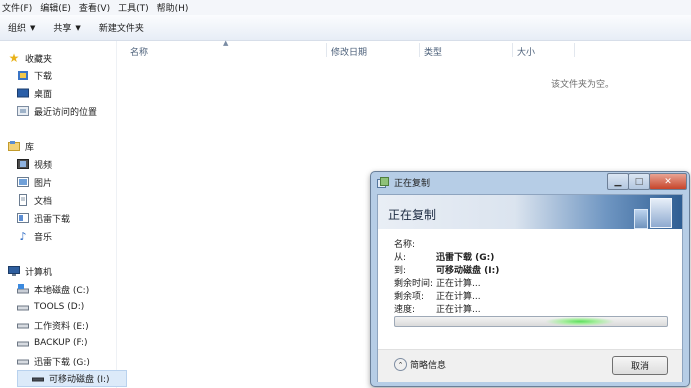 This screenshot has height=388, width=691. I want to click on to-label: 到:, so click(400, 271).